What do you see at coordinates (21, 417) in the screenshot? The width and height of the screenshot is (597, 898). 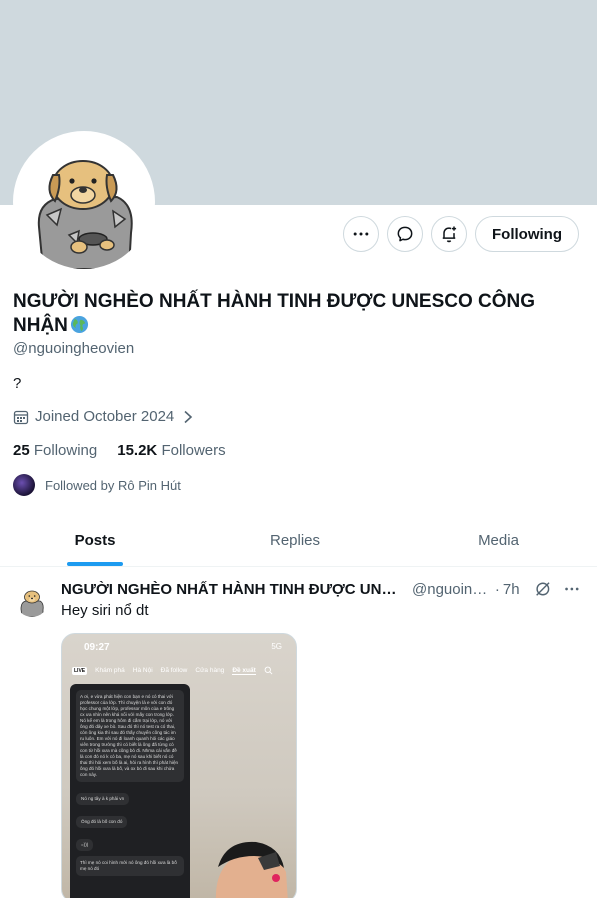 I see `calendar-icon` at bounding box center [21, 417].